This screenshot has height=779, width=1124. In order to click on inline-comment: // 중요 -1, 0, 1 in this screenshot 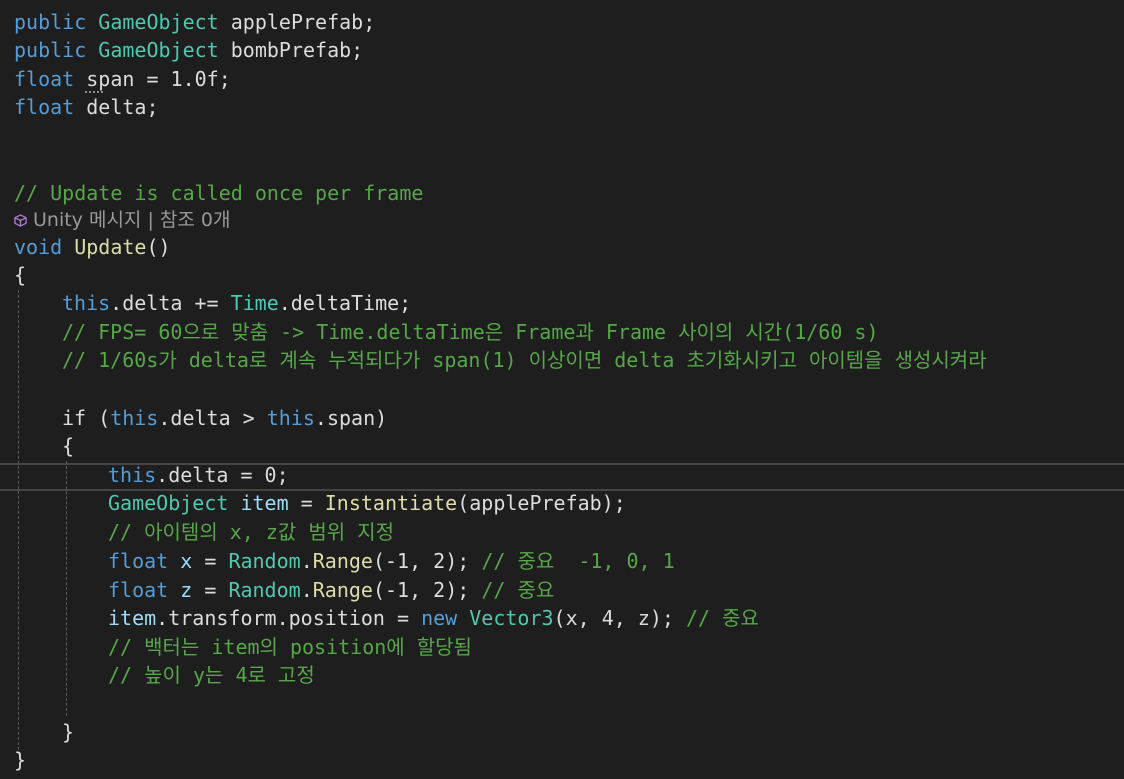, I will do `click(572, 561)`.